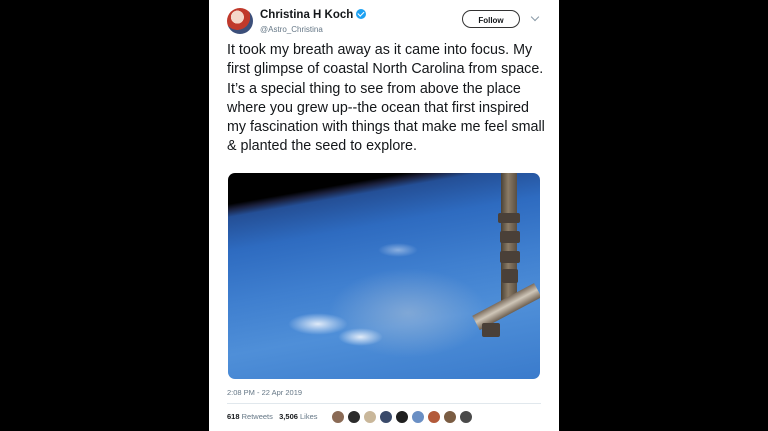 This screenshot has width=768, height=431. Describe the element at coordinates (535, 17) in the screenshot. I see `chevron-down-icon` at that location.